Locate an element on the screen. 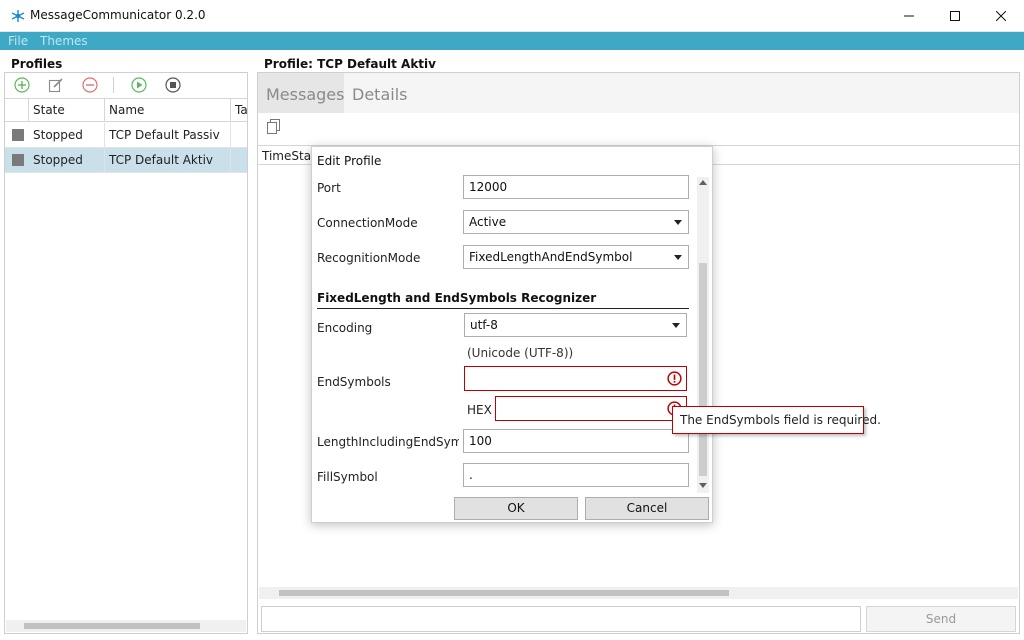  recognizer-section-title: FixedLength and EndSymbols Recognizer is located at coordinates (503, 300).